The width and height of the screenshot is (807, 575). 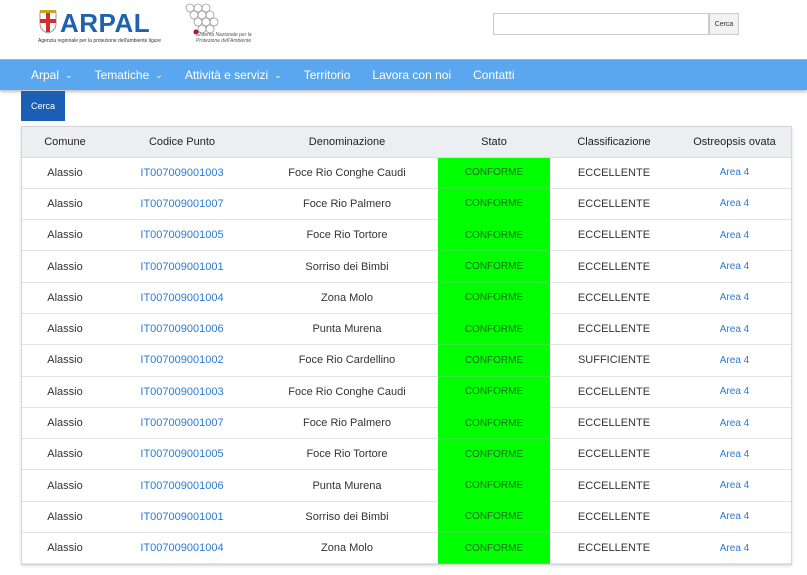 What do you see at coordinates (43, 106) in the screenshot?
I see `tab-cerca: Cerca` at bounding box center [43, 106].